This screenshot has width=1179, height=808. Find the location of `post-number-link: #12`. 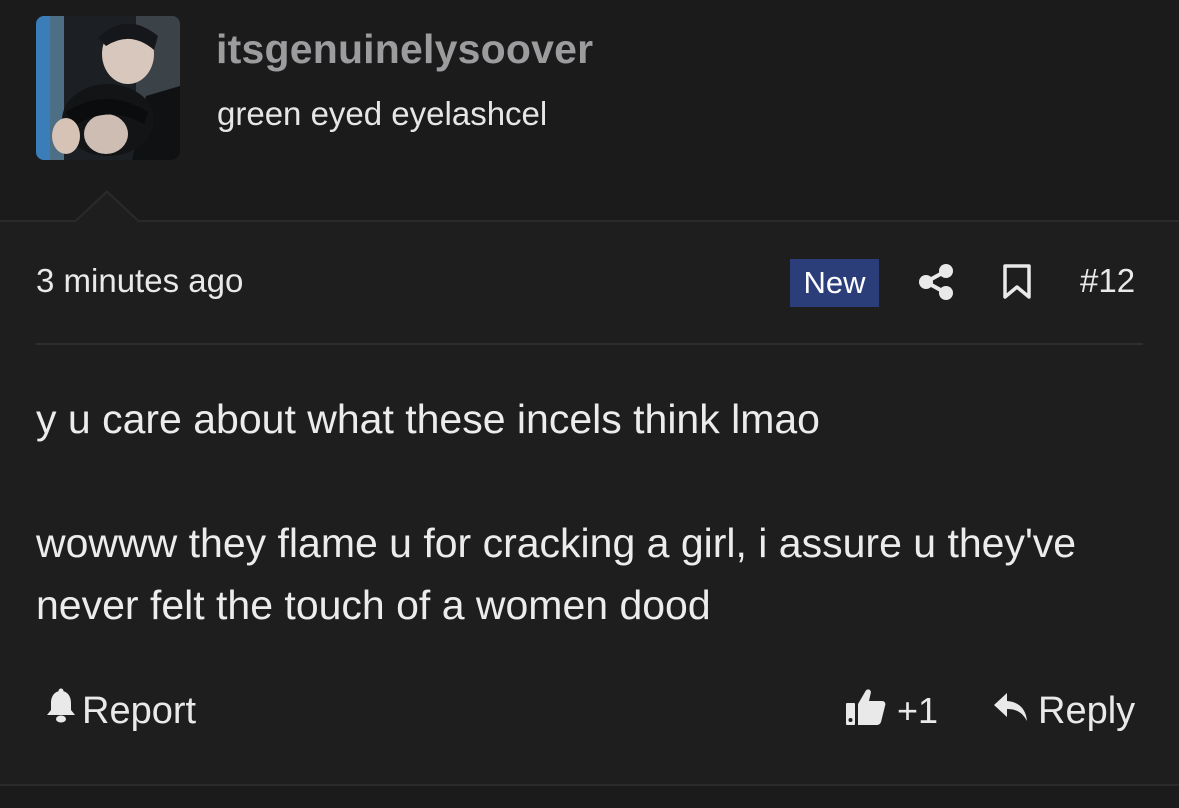

post-number-link: #12 is located at coordinates (1107, 281).